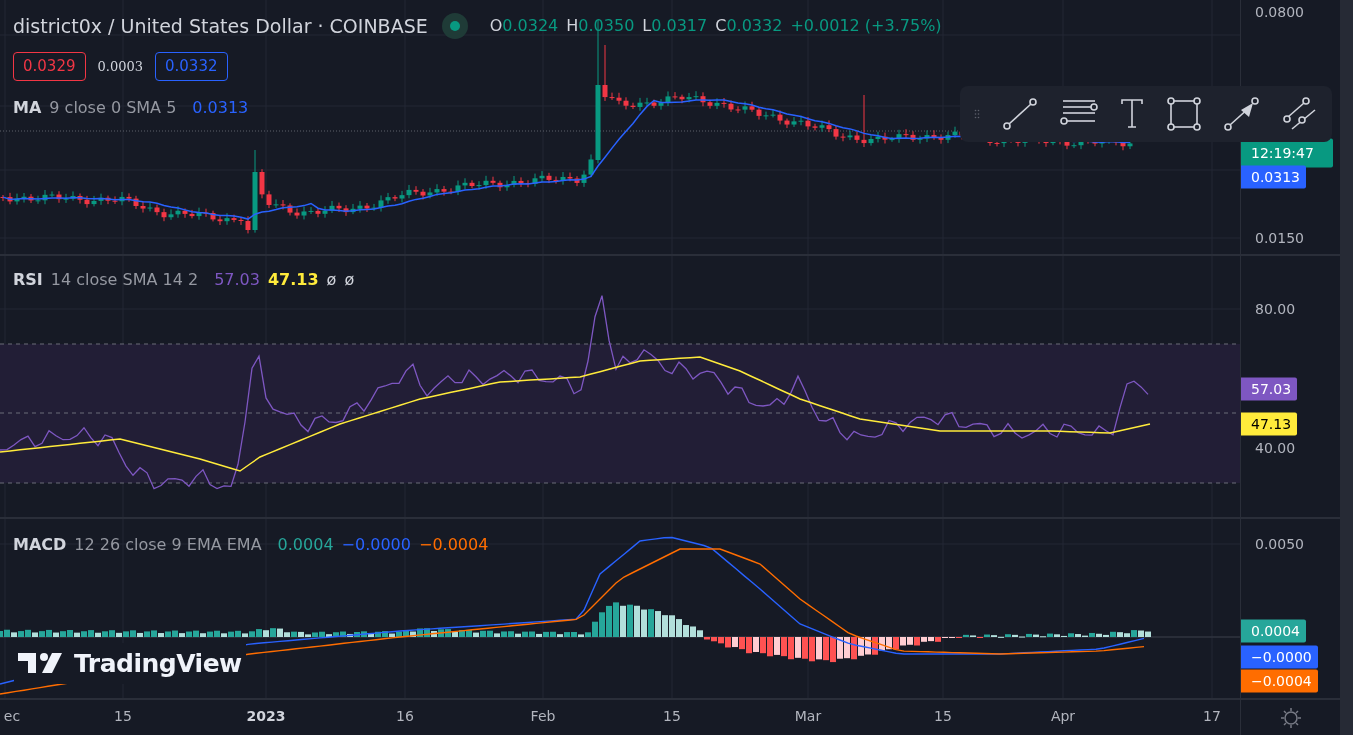 The image size is (1353, 735). I want to click on axis-label: 0.0050, so click(1279, 544).